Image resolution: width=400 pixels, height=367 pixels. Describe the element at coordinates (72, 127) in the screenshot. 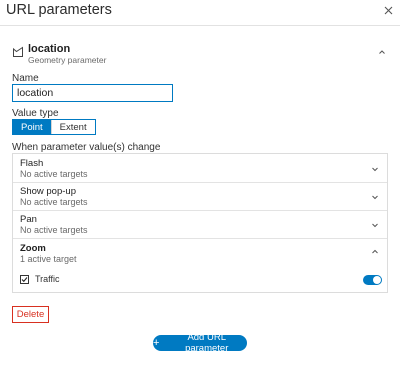

I see `value-type-extent: Extent` at that location.